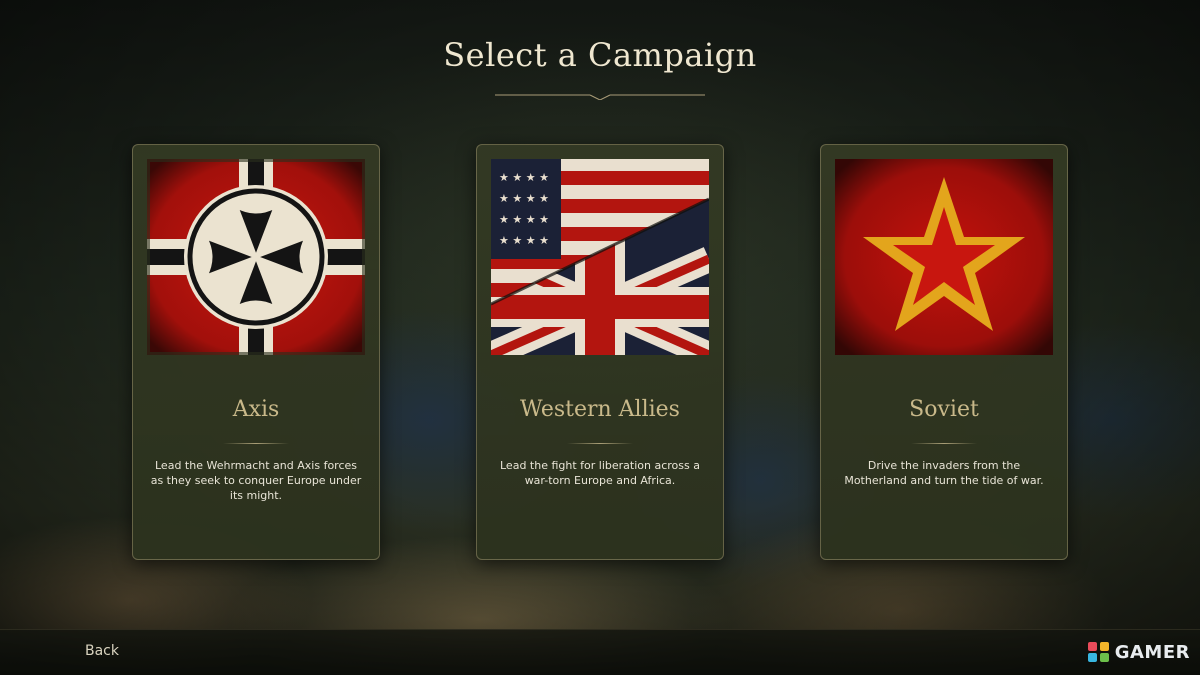  I want to click on watermark-text: GAMER, so click(1152, 652).